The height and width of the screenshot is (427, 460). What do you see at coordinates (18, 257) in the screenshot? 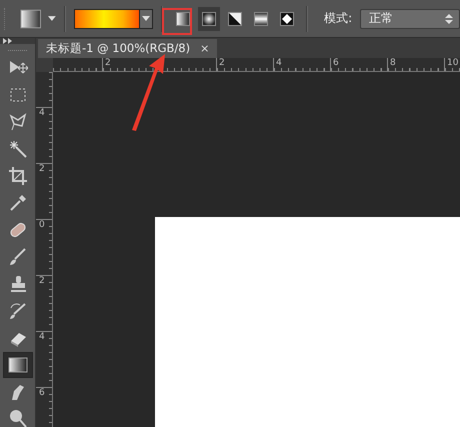
I see `brush-icon` at bounding box center [18, 257].